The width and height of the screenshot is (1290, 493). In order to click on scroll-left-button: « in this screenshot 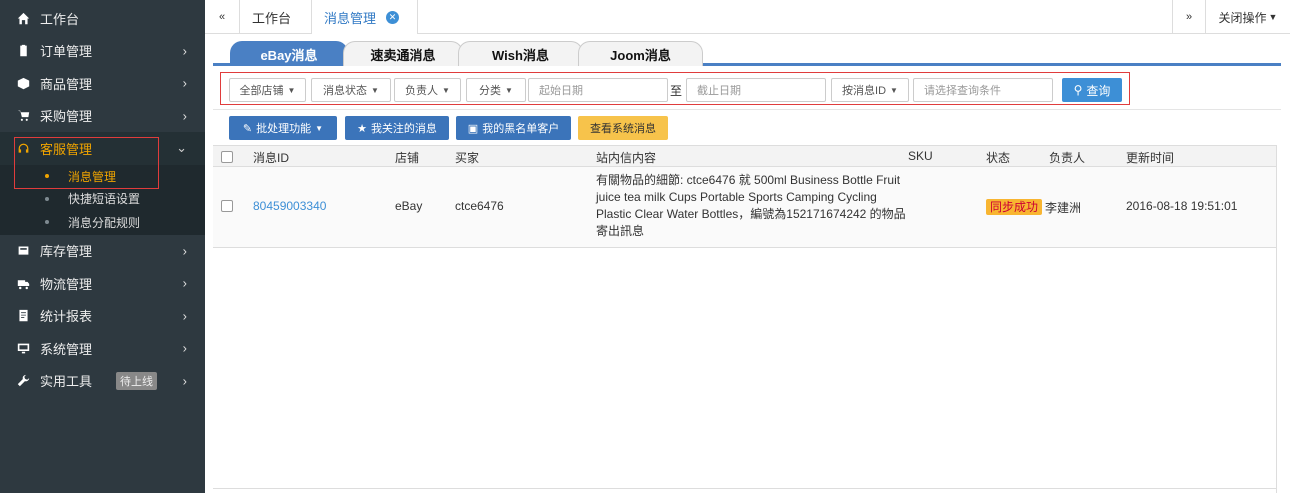, I will do `click(222, 17)`.